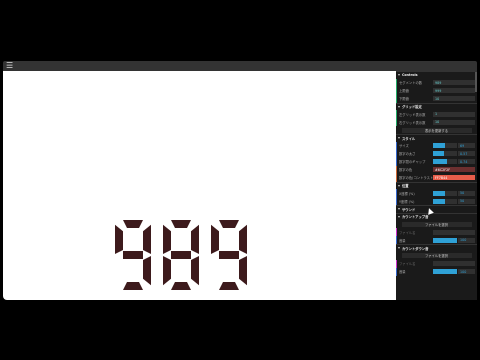 The image size is (480, 360). Describe the element at coordinates (466, 145) in the screenshot. I see `slider-value: 69` at that location.